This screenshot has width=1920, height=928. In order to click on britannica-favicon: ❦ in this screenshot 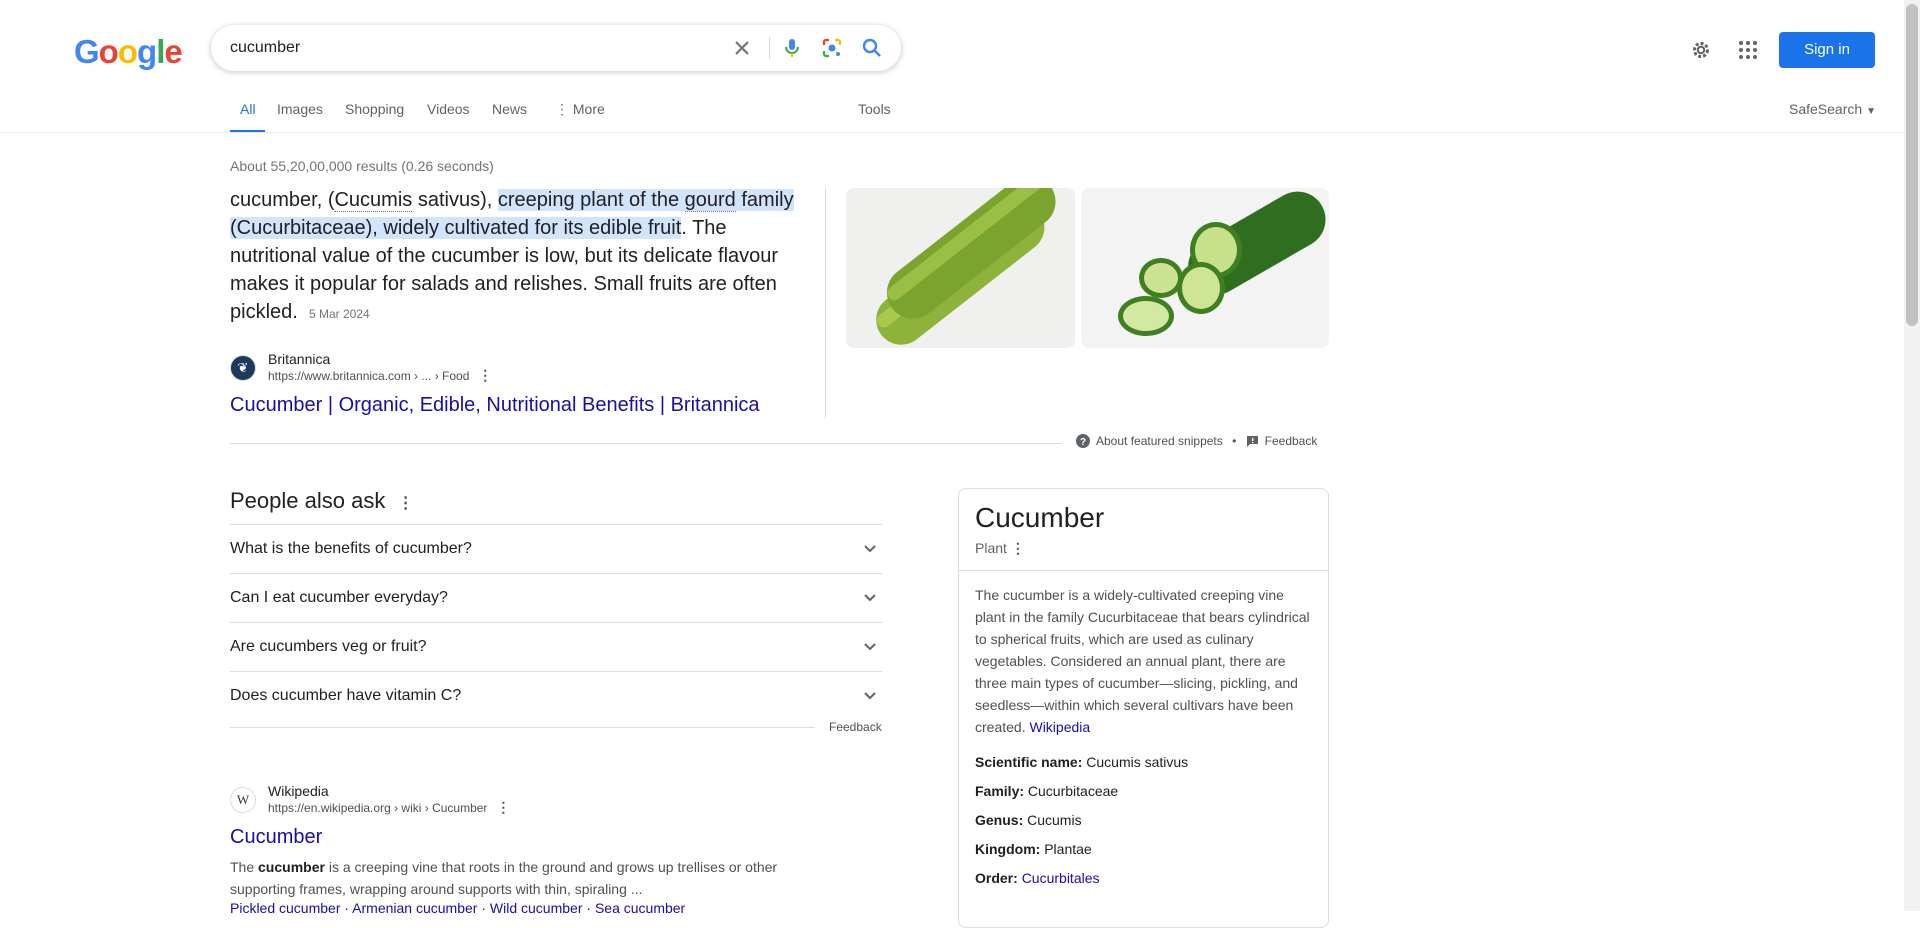, I will do `click(243, 368)`.